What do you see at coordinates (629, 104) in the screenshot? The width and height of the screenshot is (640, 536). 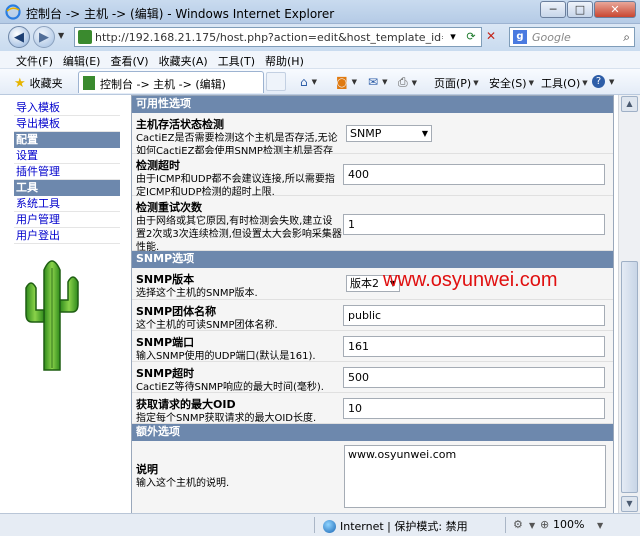 I see `scroll-up-icon: ▲` at bounding box center [629, 104].